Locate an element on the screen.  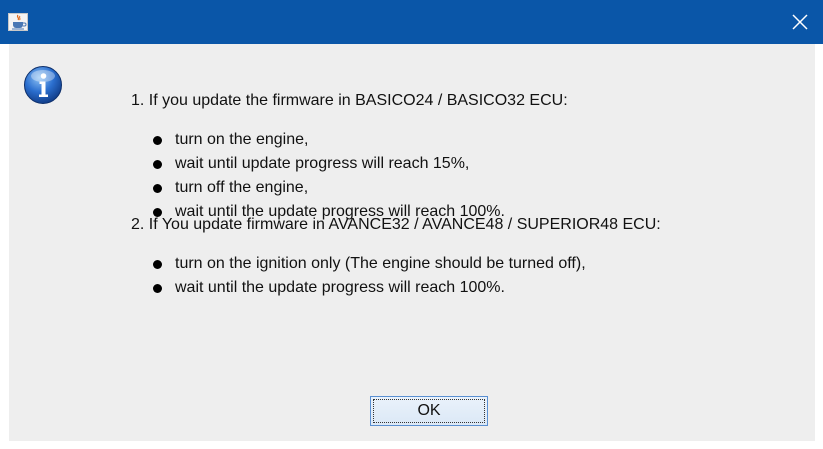
title-bar is located at coordinates (411, 22).